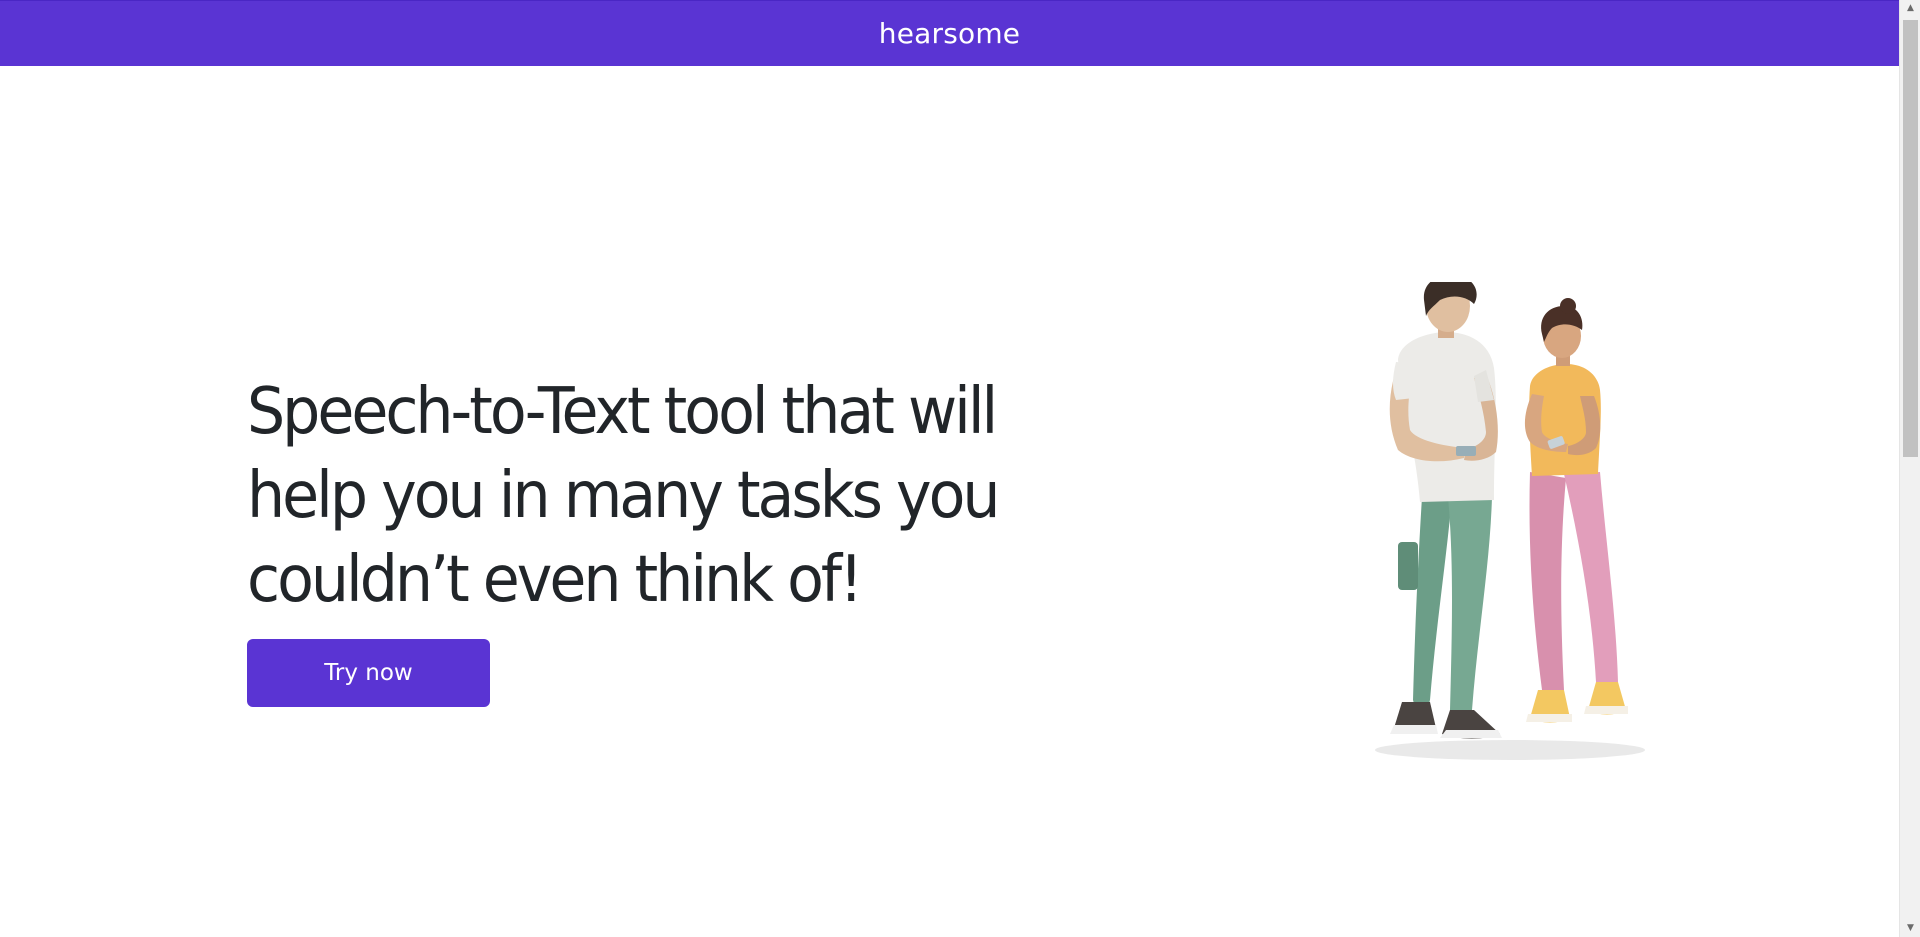 This screenshot has width=1920, height=937. What do you see at coordinates (1510, 521) in the screenshot?
I see `people-with-phones-illustration` at bounding box center [1510, 521].